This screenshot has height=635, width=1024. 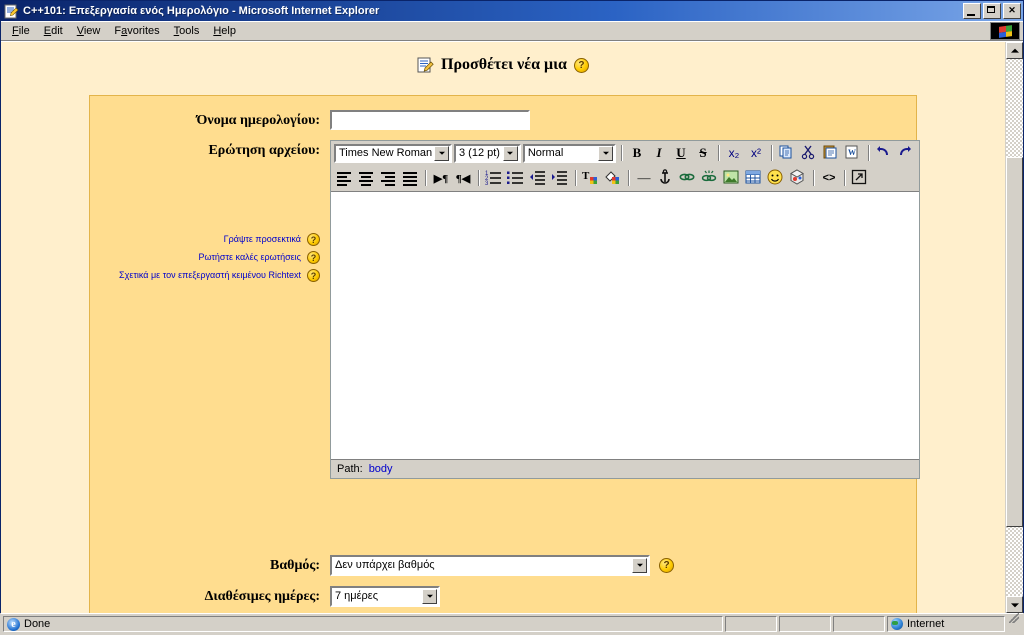 What do you see at coordinates (972, 11) in the screenshot?
I see `minimize-button` at bounding box center [972, 11].